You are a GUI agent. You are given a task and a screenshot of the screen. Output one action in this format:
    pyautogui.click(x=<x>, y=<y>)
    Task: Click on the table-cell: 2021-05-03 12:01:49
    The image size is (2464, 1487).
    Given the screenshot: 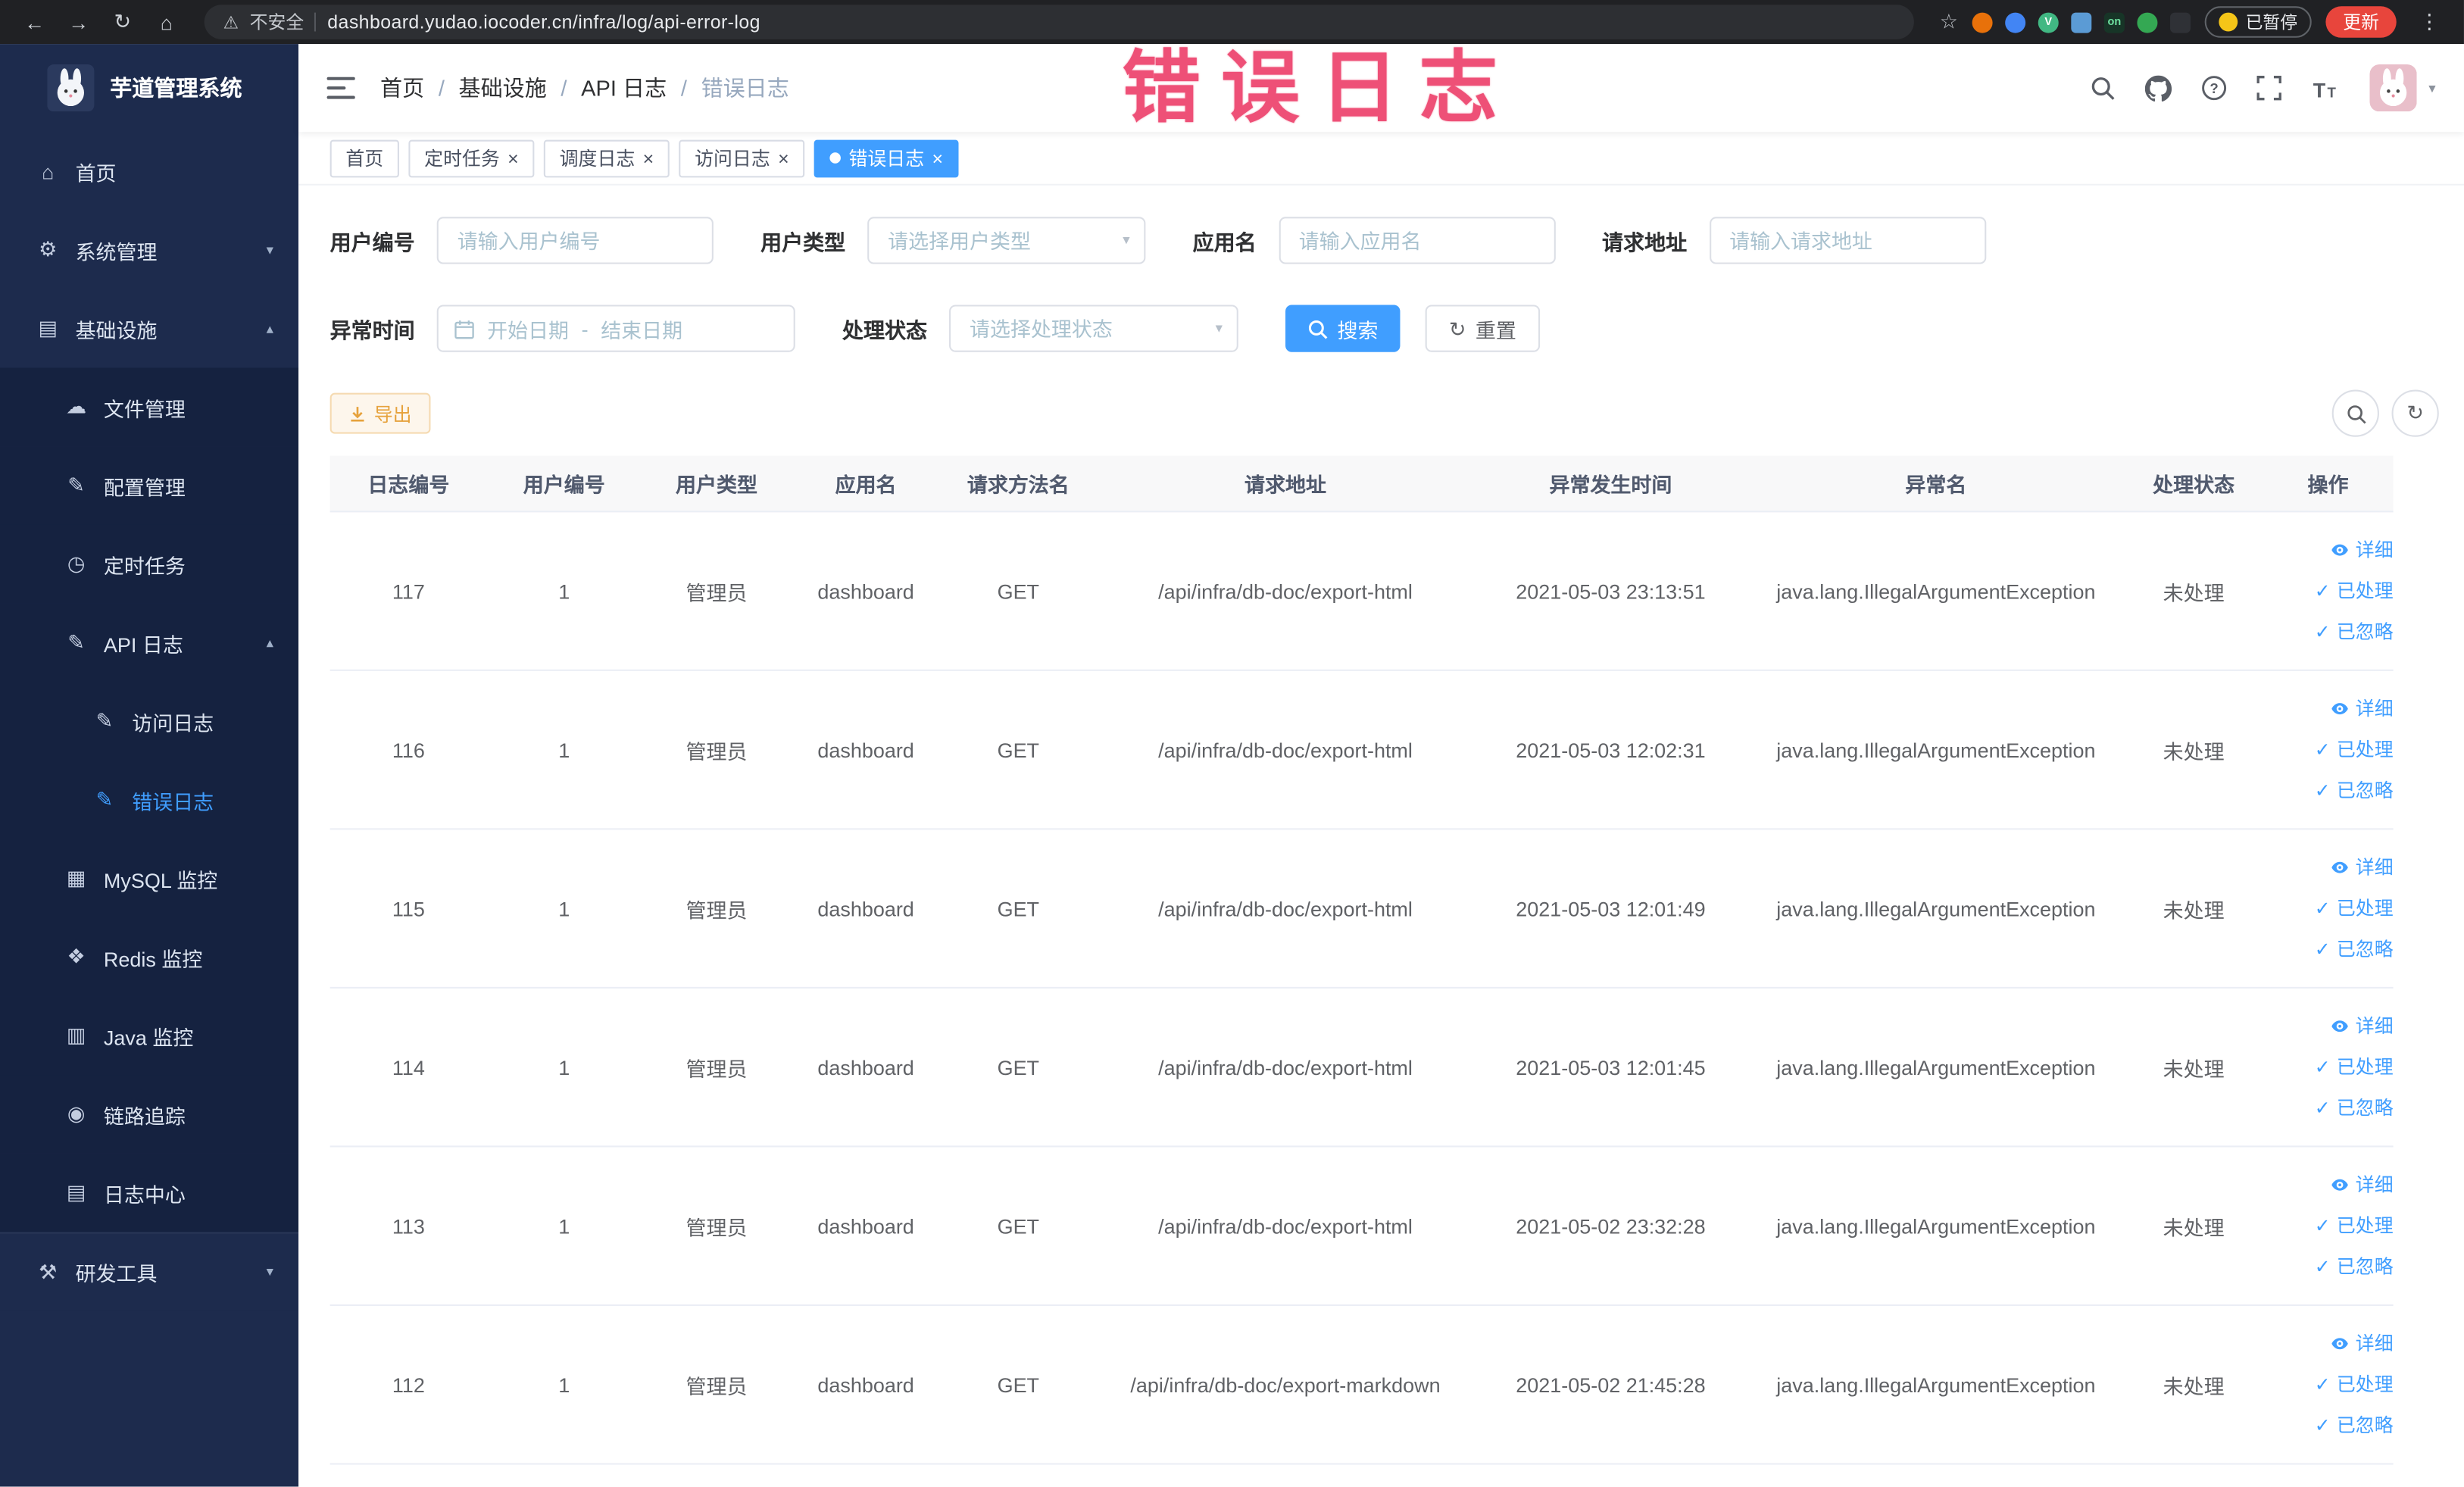 What is the action you would take?
    pyautogui.click(x=1611, y=908)
    